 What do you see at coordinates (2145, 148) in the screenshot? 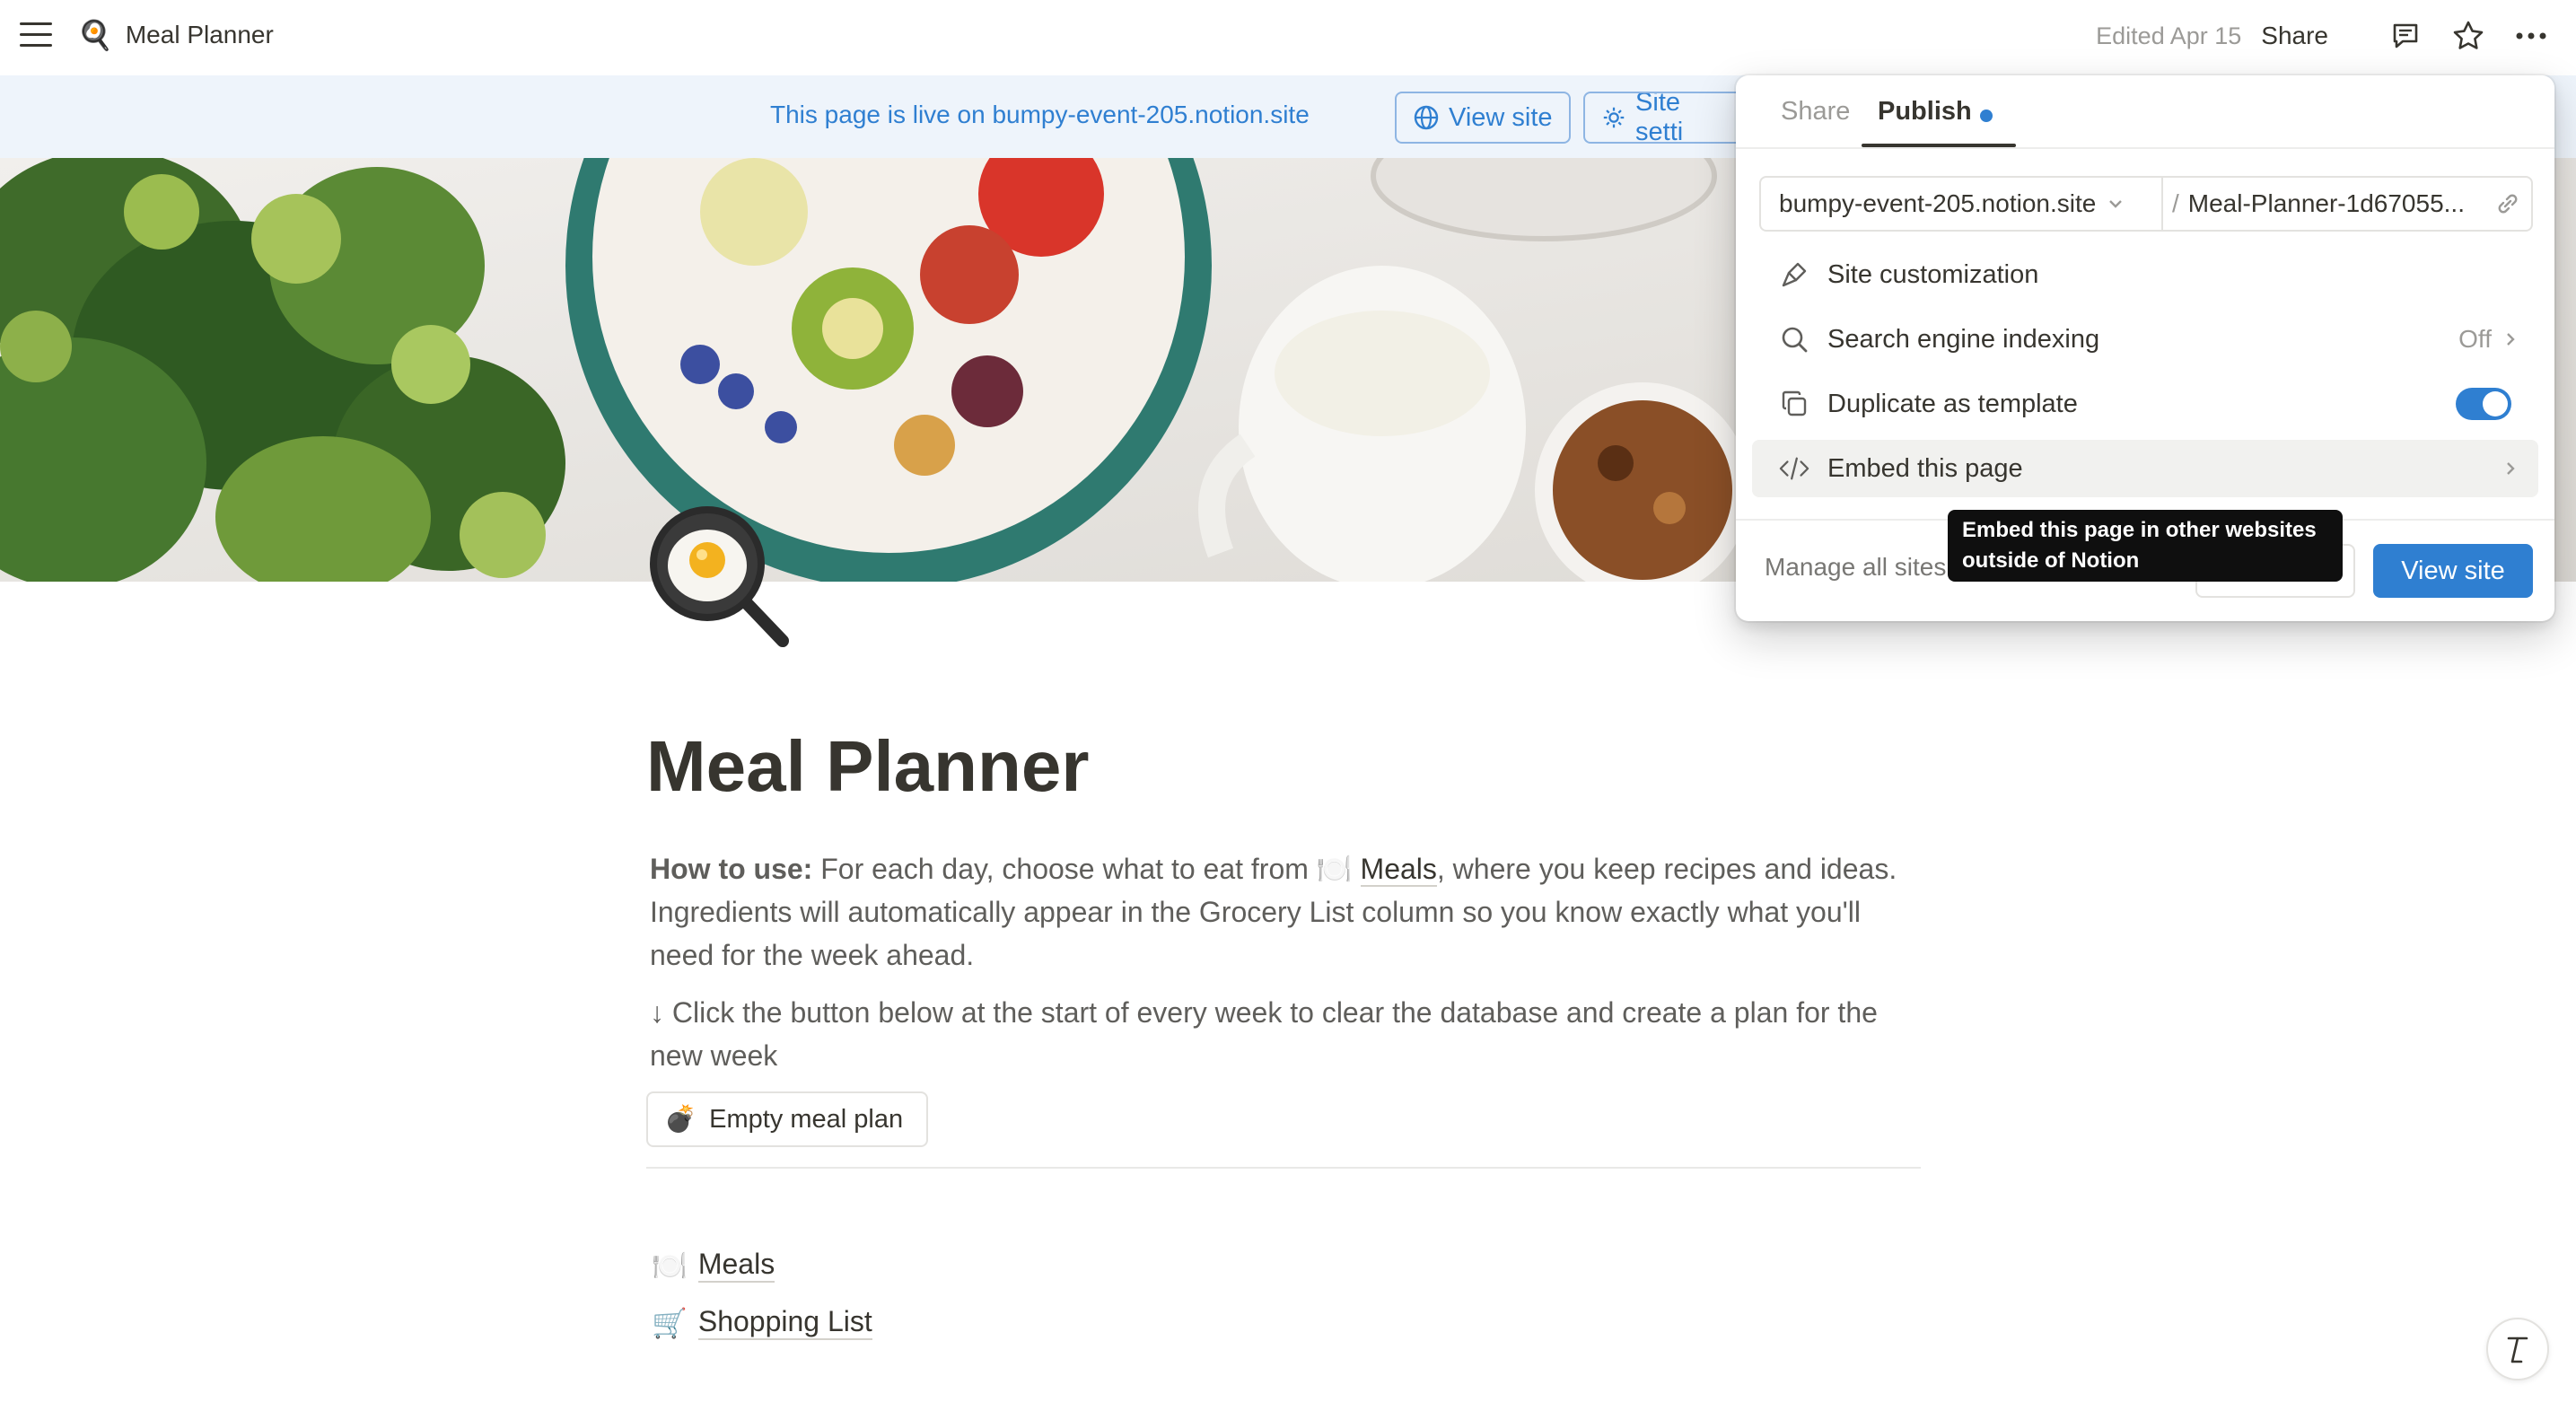
I see `tabs-divider` at bounding box center [2145, 148].